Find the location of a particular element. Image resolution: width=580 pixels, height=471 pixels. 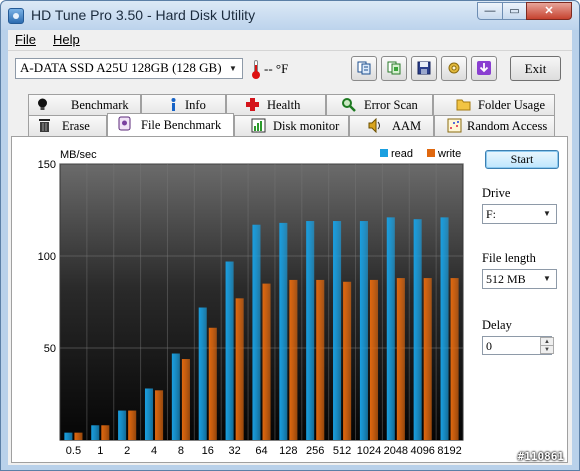

options-icon is located at coordinates (454, 68).